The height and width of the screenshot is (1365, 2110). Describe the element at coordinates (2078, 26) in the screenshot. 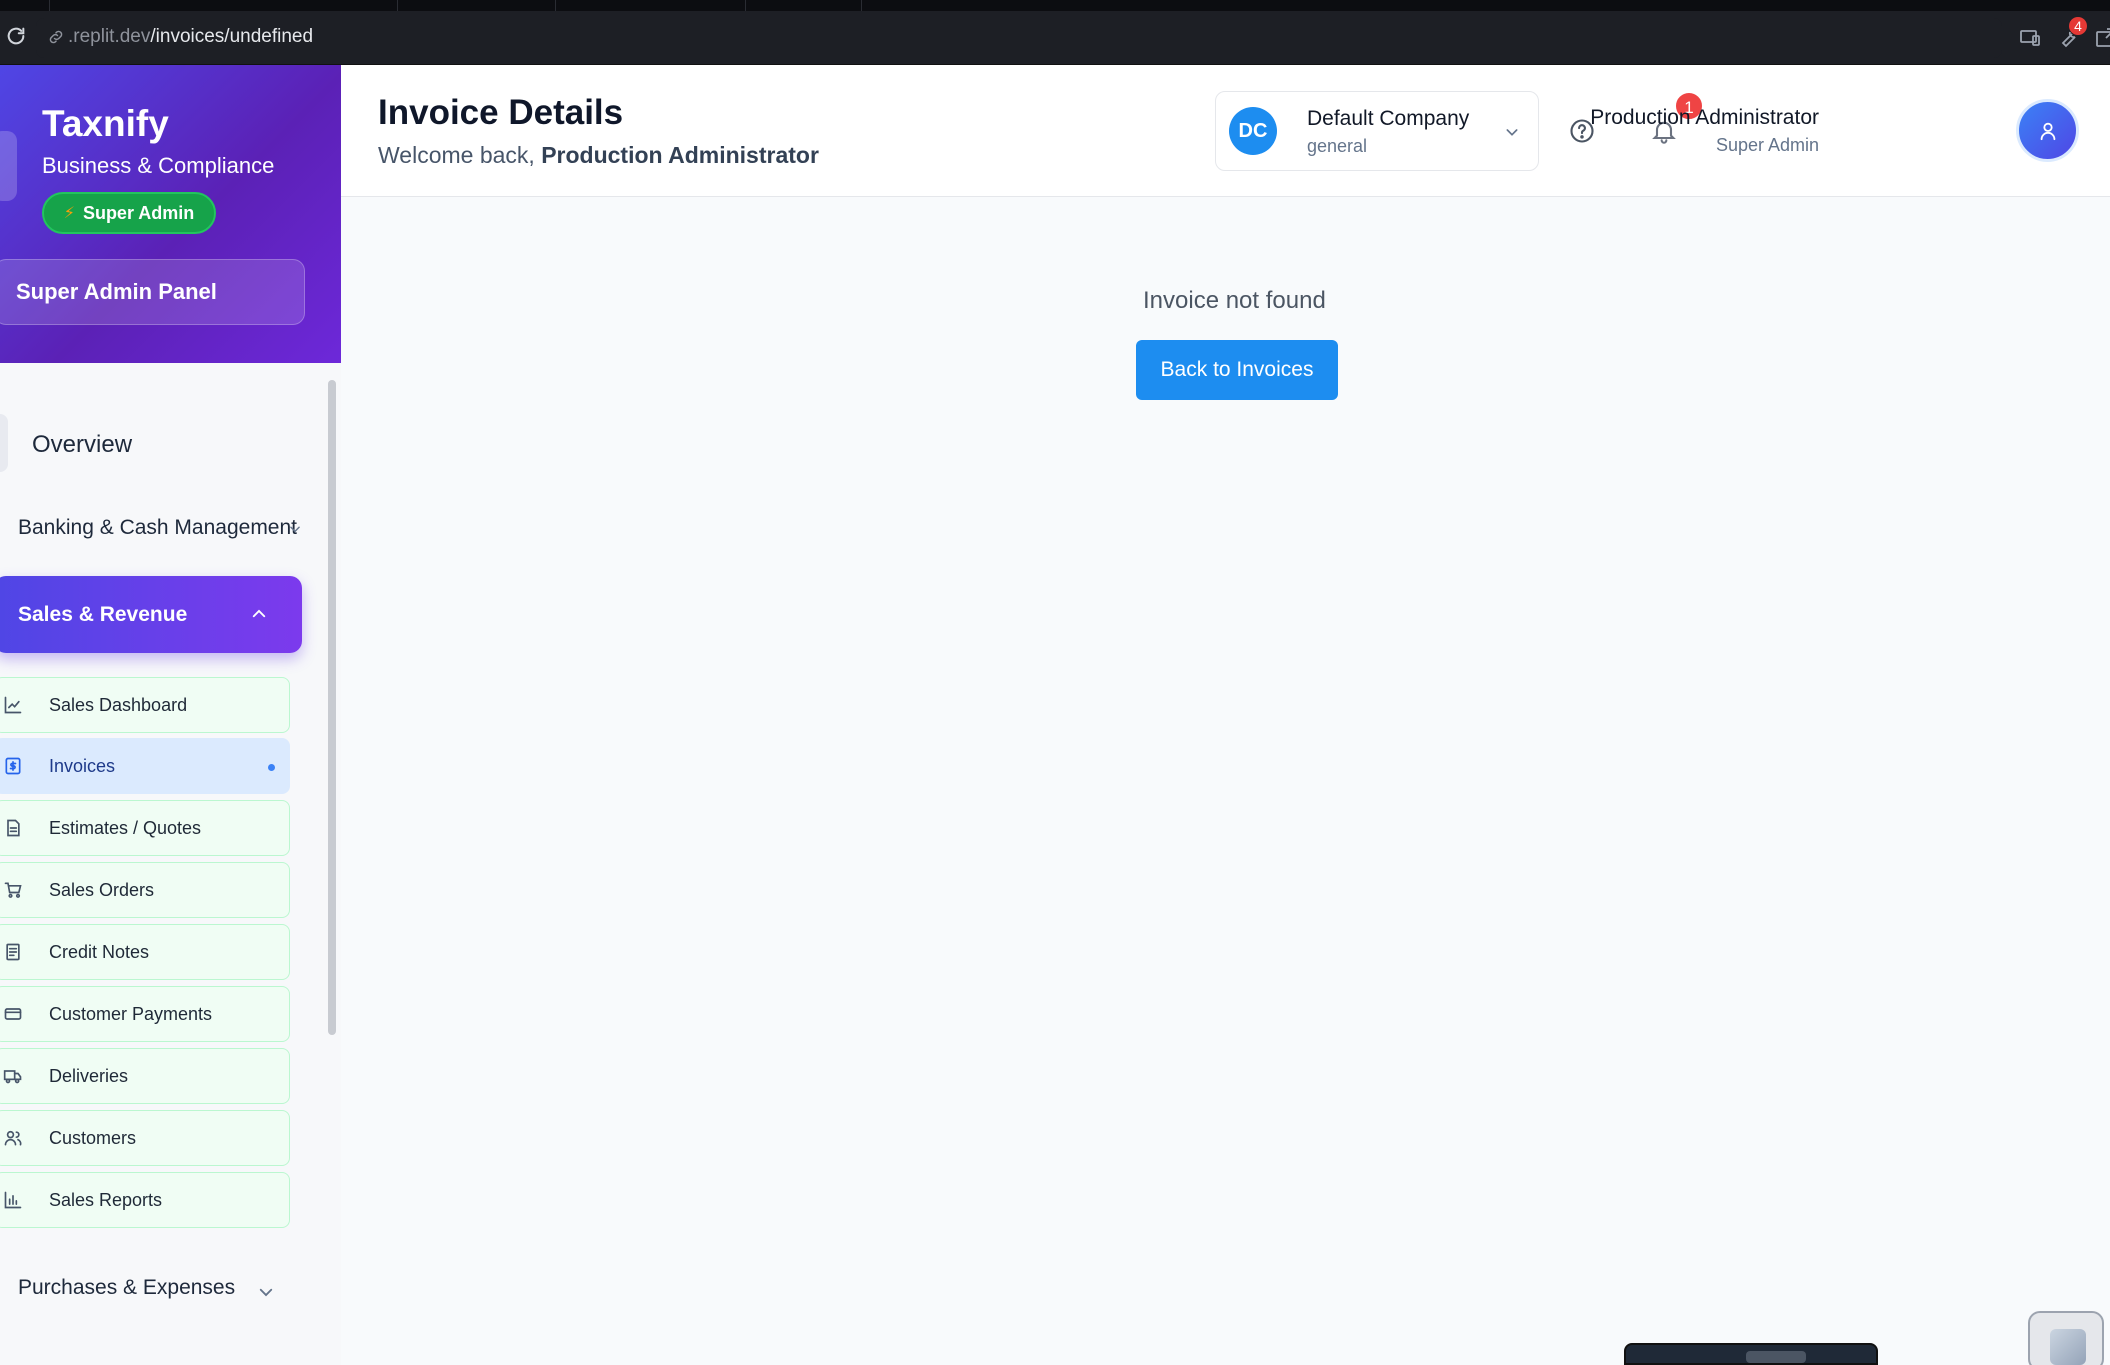

I see `extension-badge: 4` at that location.